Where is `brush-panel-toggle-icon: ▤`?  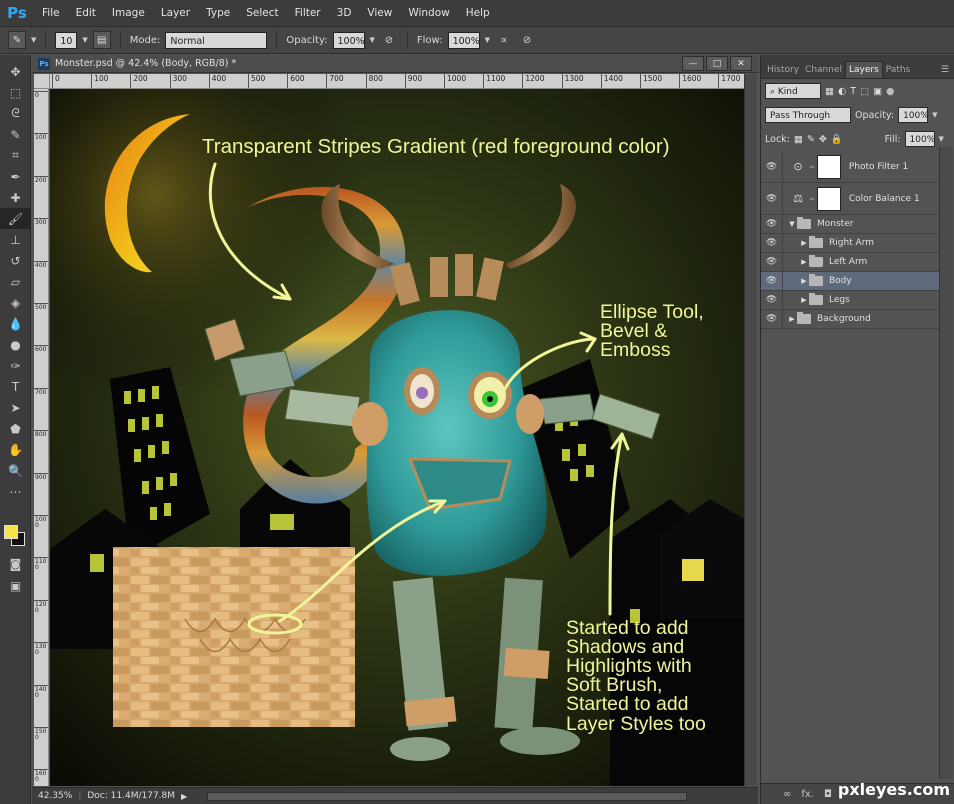 brush-panel-toggle-icon: ▤ is located at coordinates (101, 40).